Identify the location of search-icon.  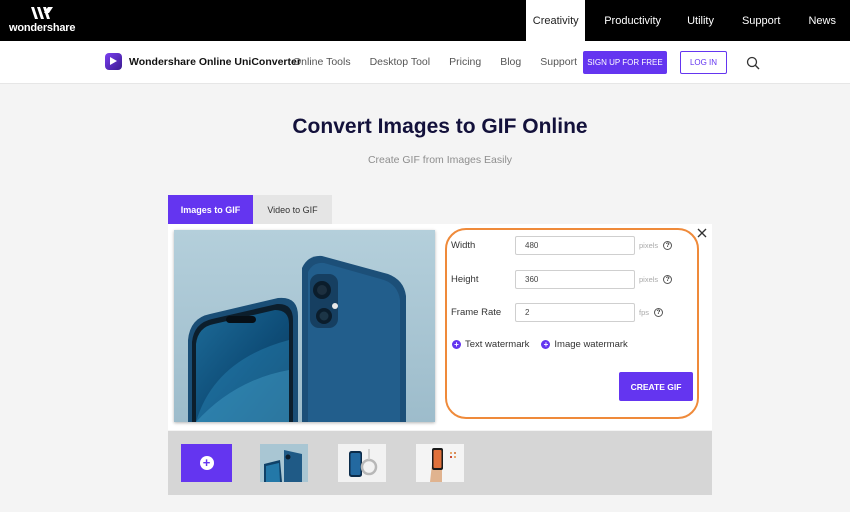
(753, 63).